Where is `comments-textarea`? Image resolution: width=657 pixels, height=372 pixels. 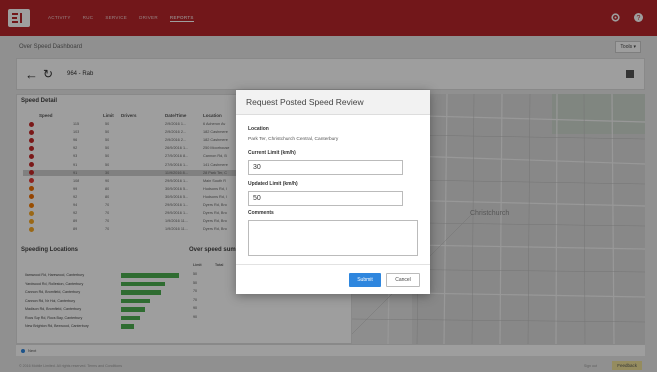
comments-textarea is located at coordinates (333, 238).